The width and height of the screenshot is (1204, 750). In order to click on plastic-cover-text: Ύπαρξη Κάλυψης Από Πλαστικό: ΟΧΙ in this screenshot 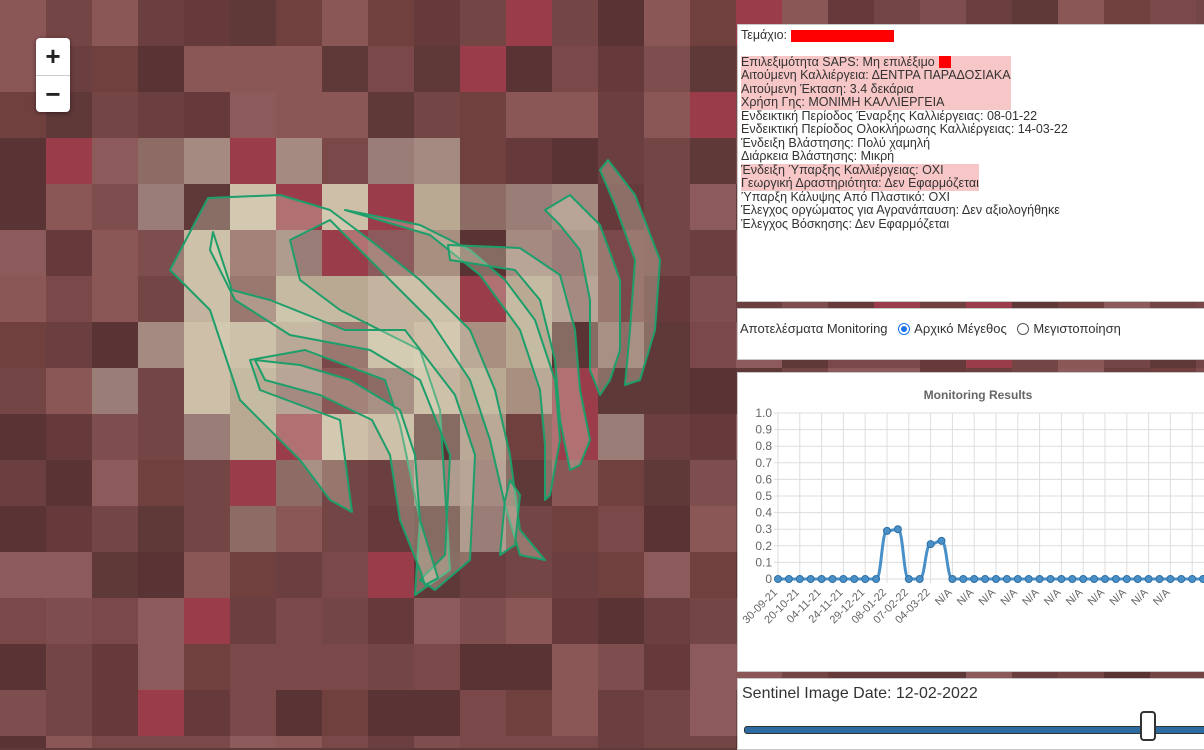, I will do `click(846, 196)`.